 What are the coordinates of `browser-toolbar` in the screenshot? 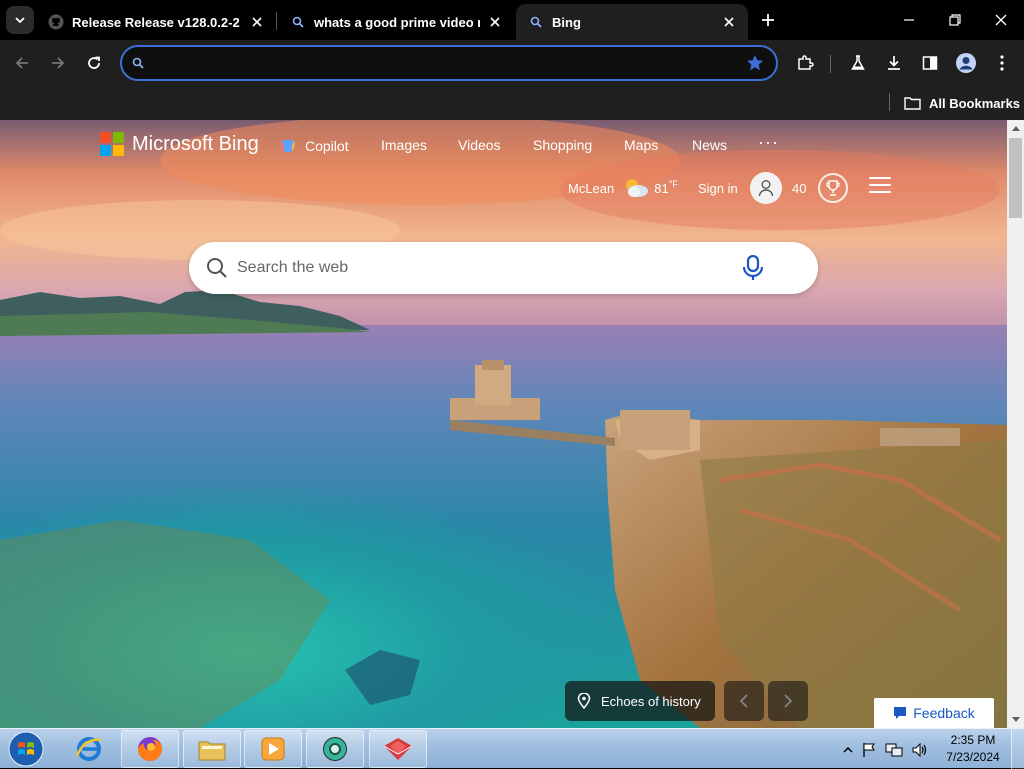 It's located at (512, 63).